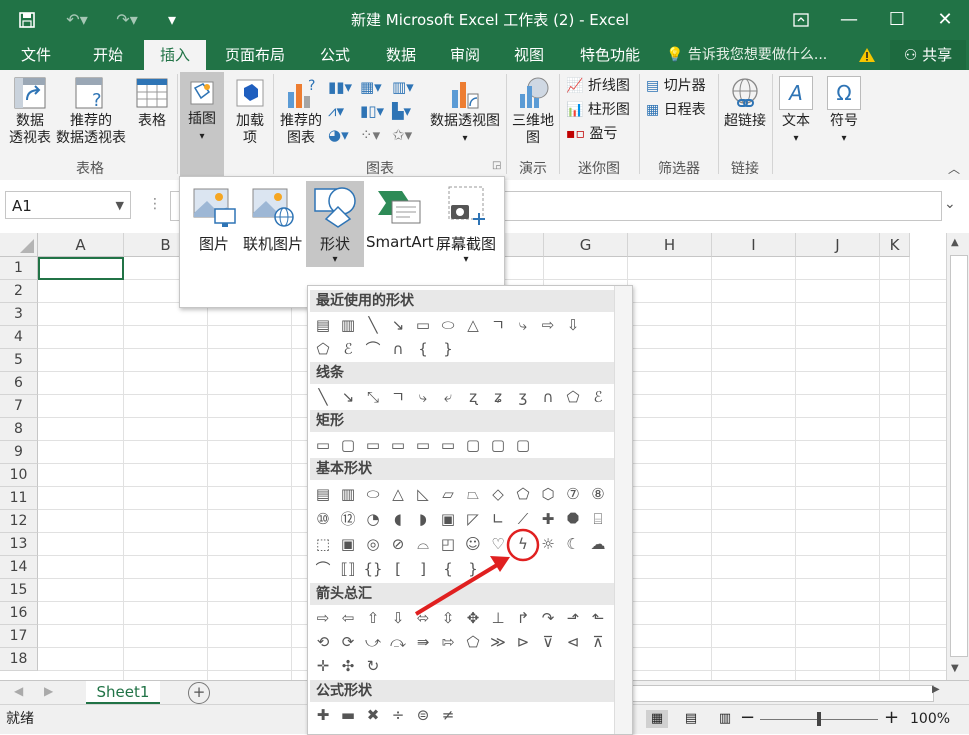  I want to click on right-arrow-callout-icon: ⊳, so click(523, 642).